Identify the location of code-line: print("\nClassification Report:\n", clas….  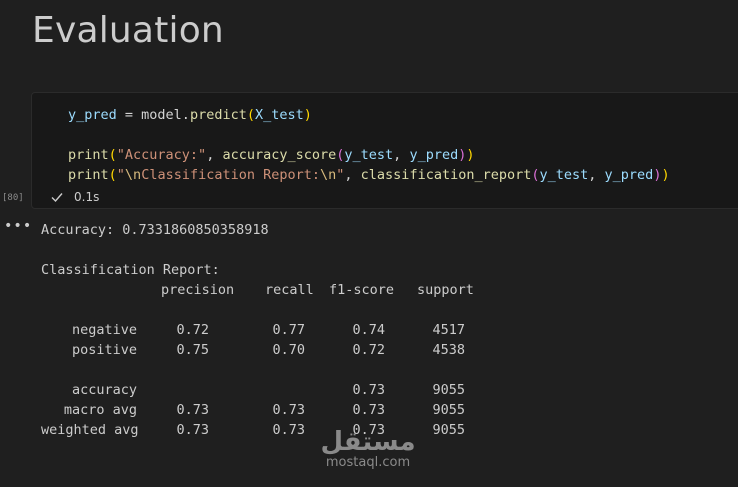
(369, 175).